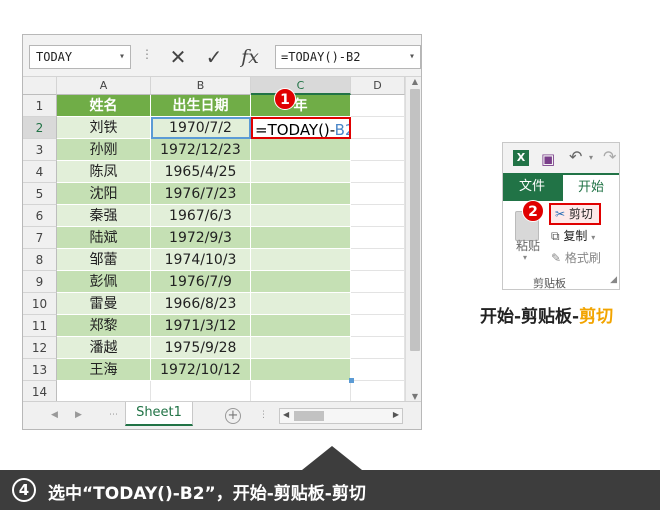 The image size is (660, 510). What do you see at coordinates (104, 128) in the screenshot?
I see `cell-a2: 刘铁` at bounding box center [104, 128].